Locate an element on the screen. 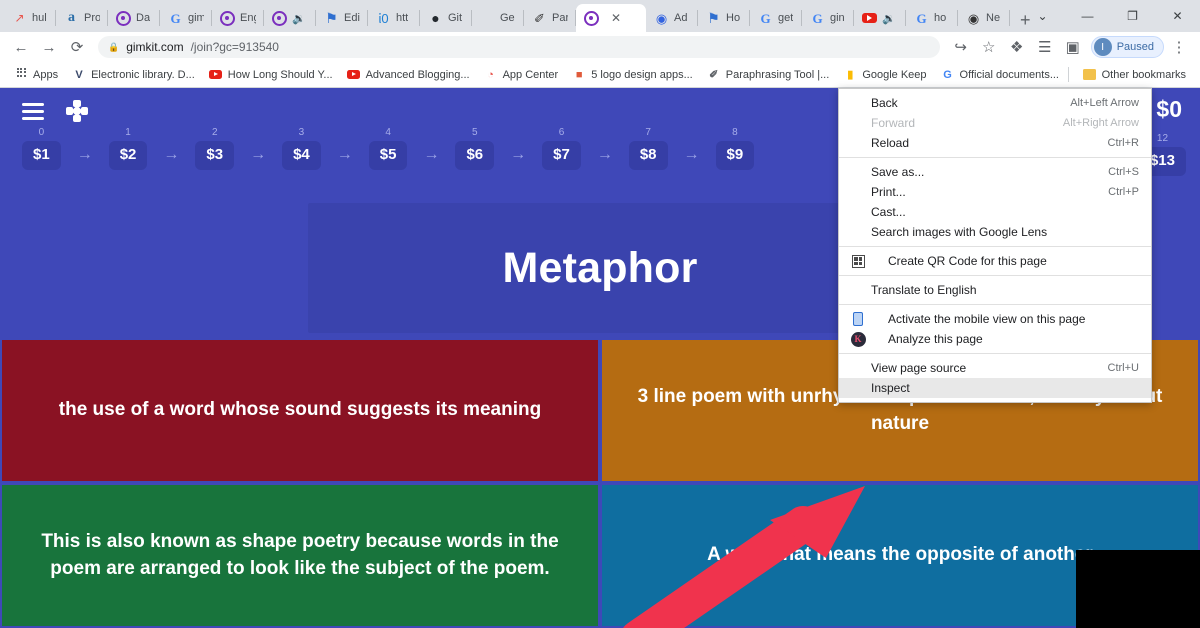 The width and height of the screenshot is (1200, 628). reload-button: ⟳ is located at coordinates (77, 47).